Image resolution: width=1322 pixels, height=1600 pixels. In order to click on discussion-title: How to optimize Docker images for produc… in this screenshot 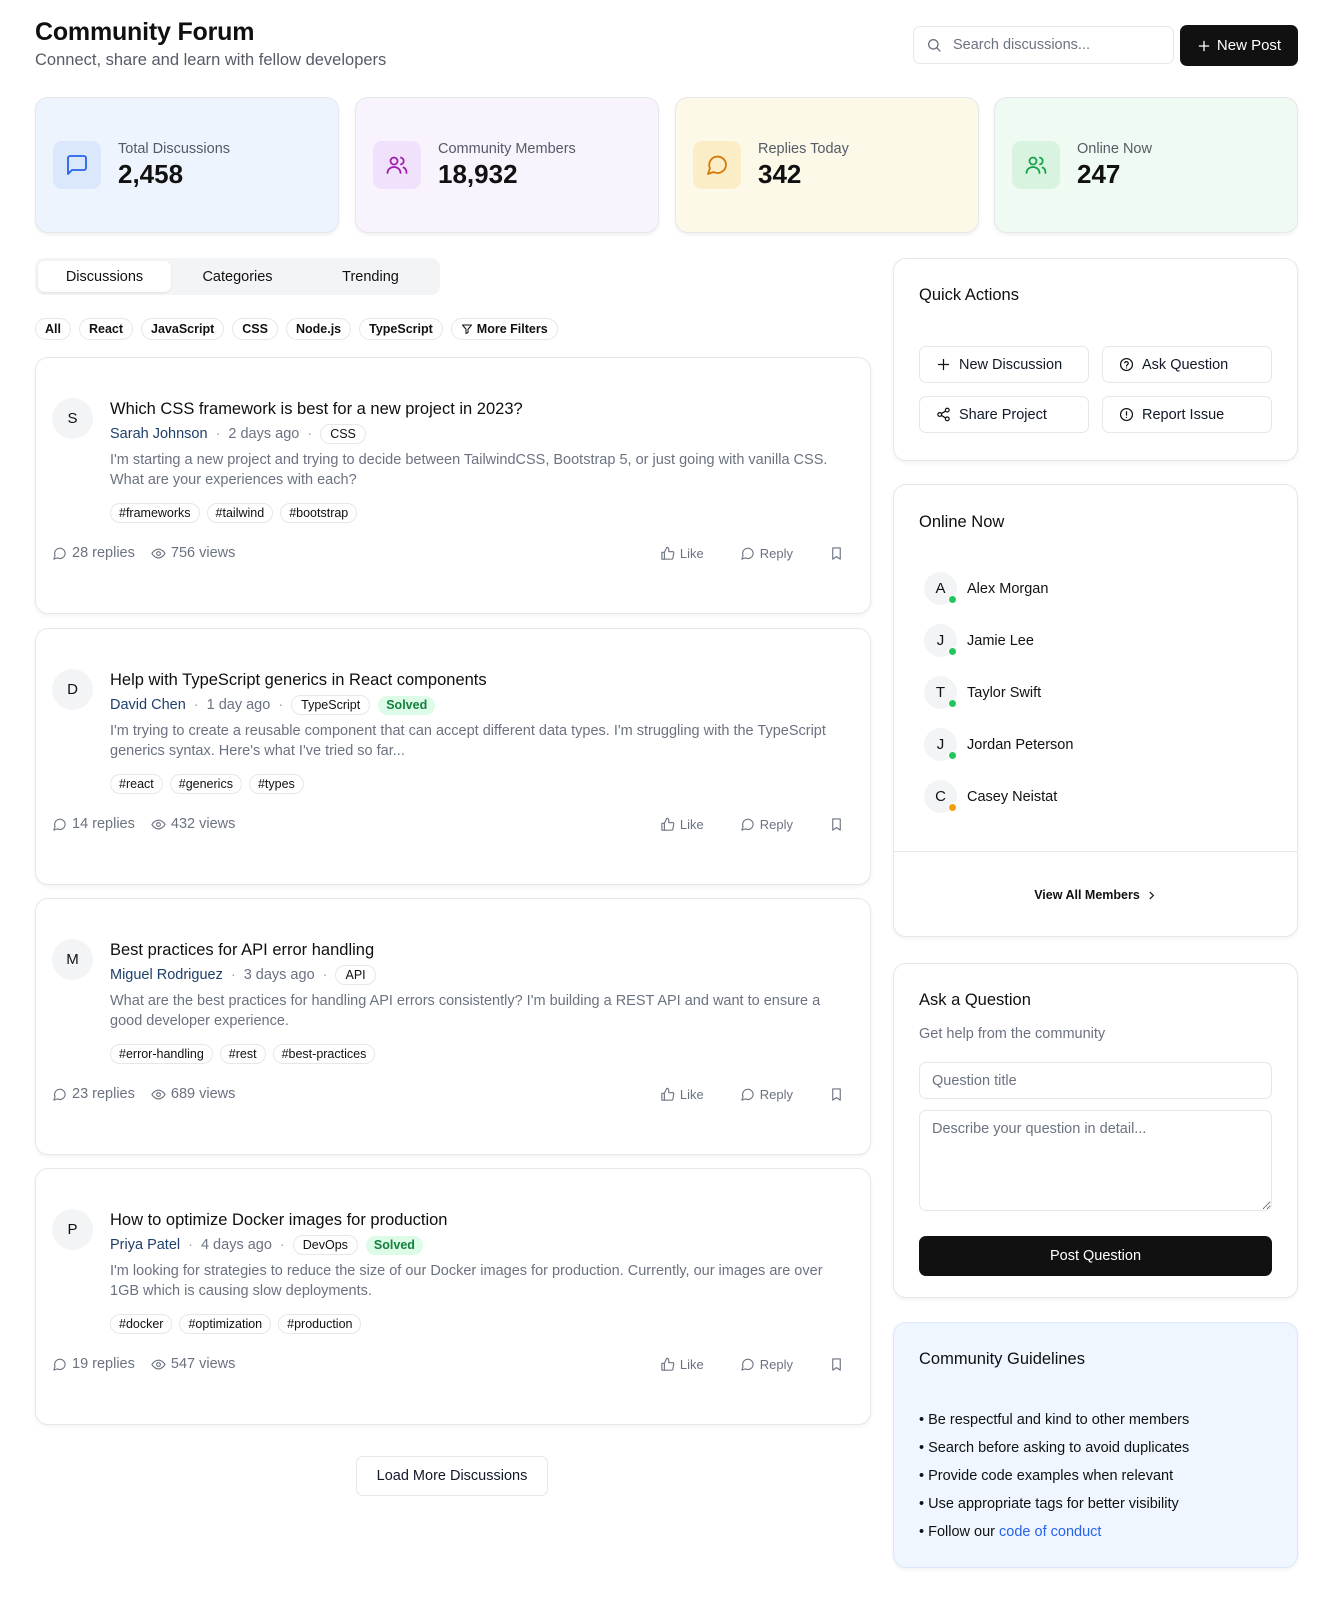, I will do `click(480, 1220)`.